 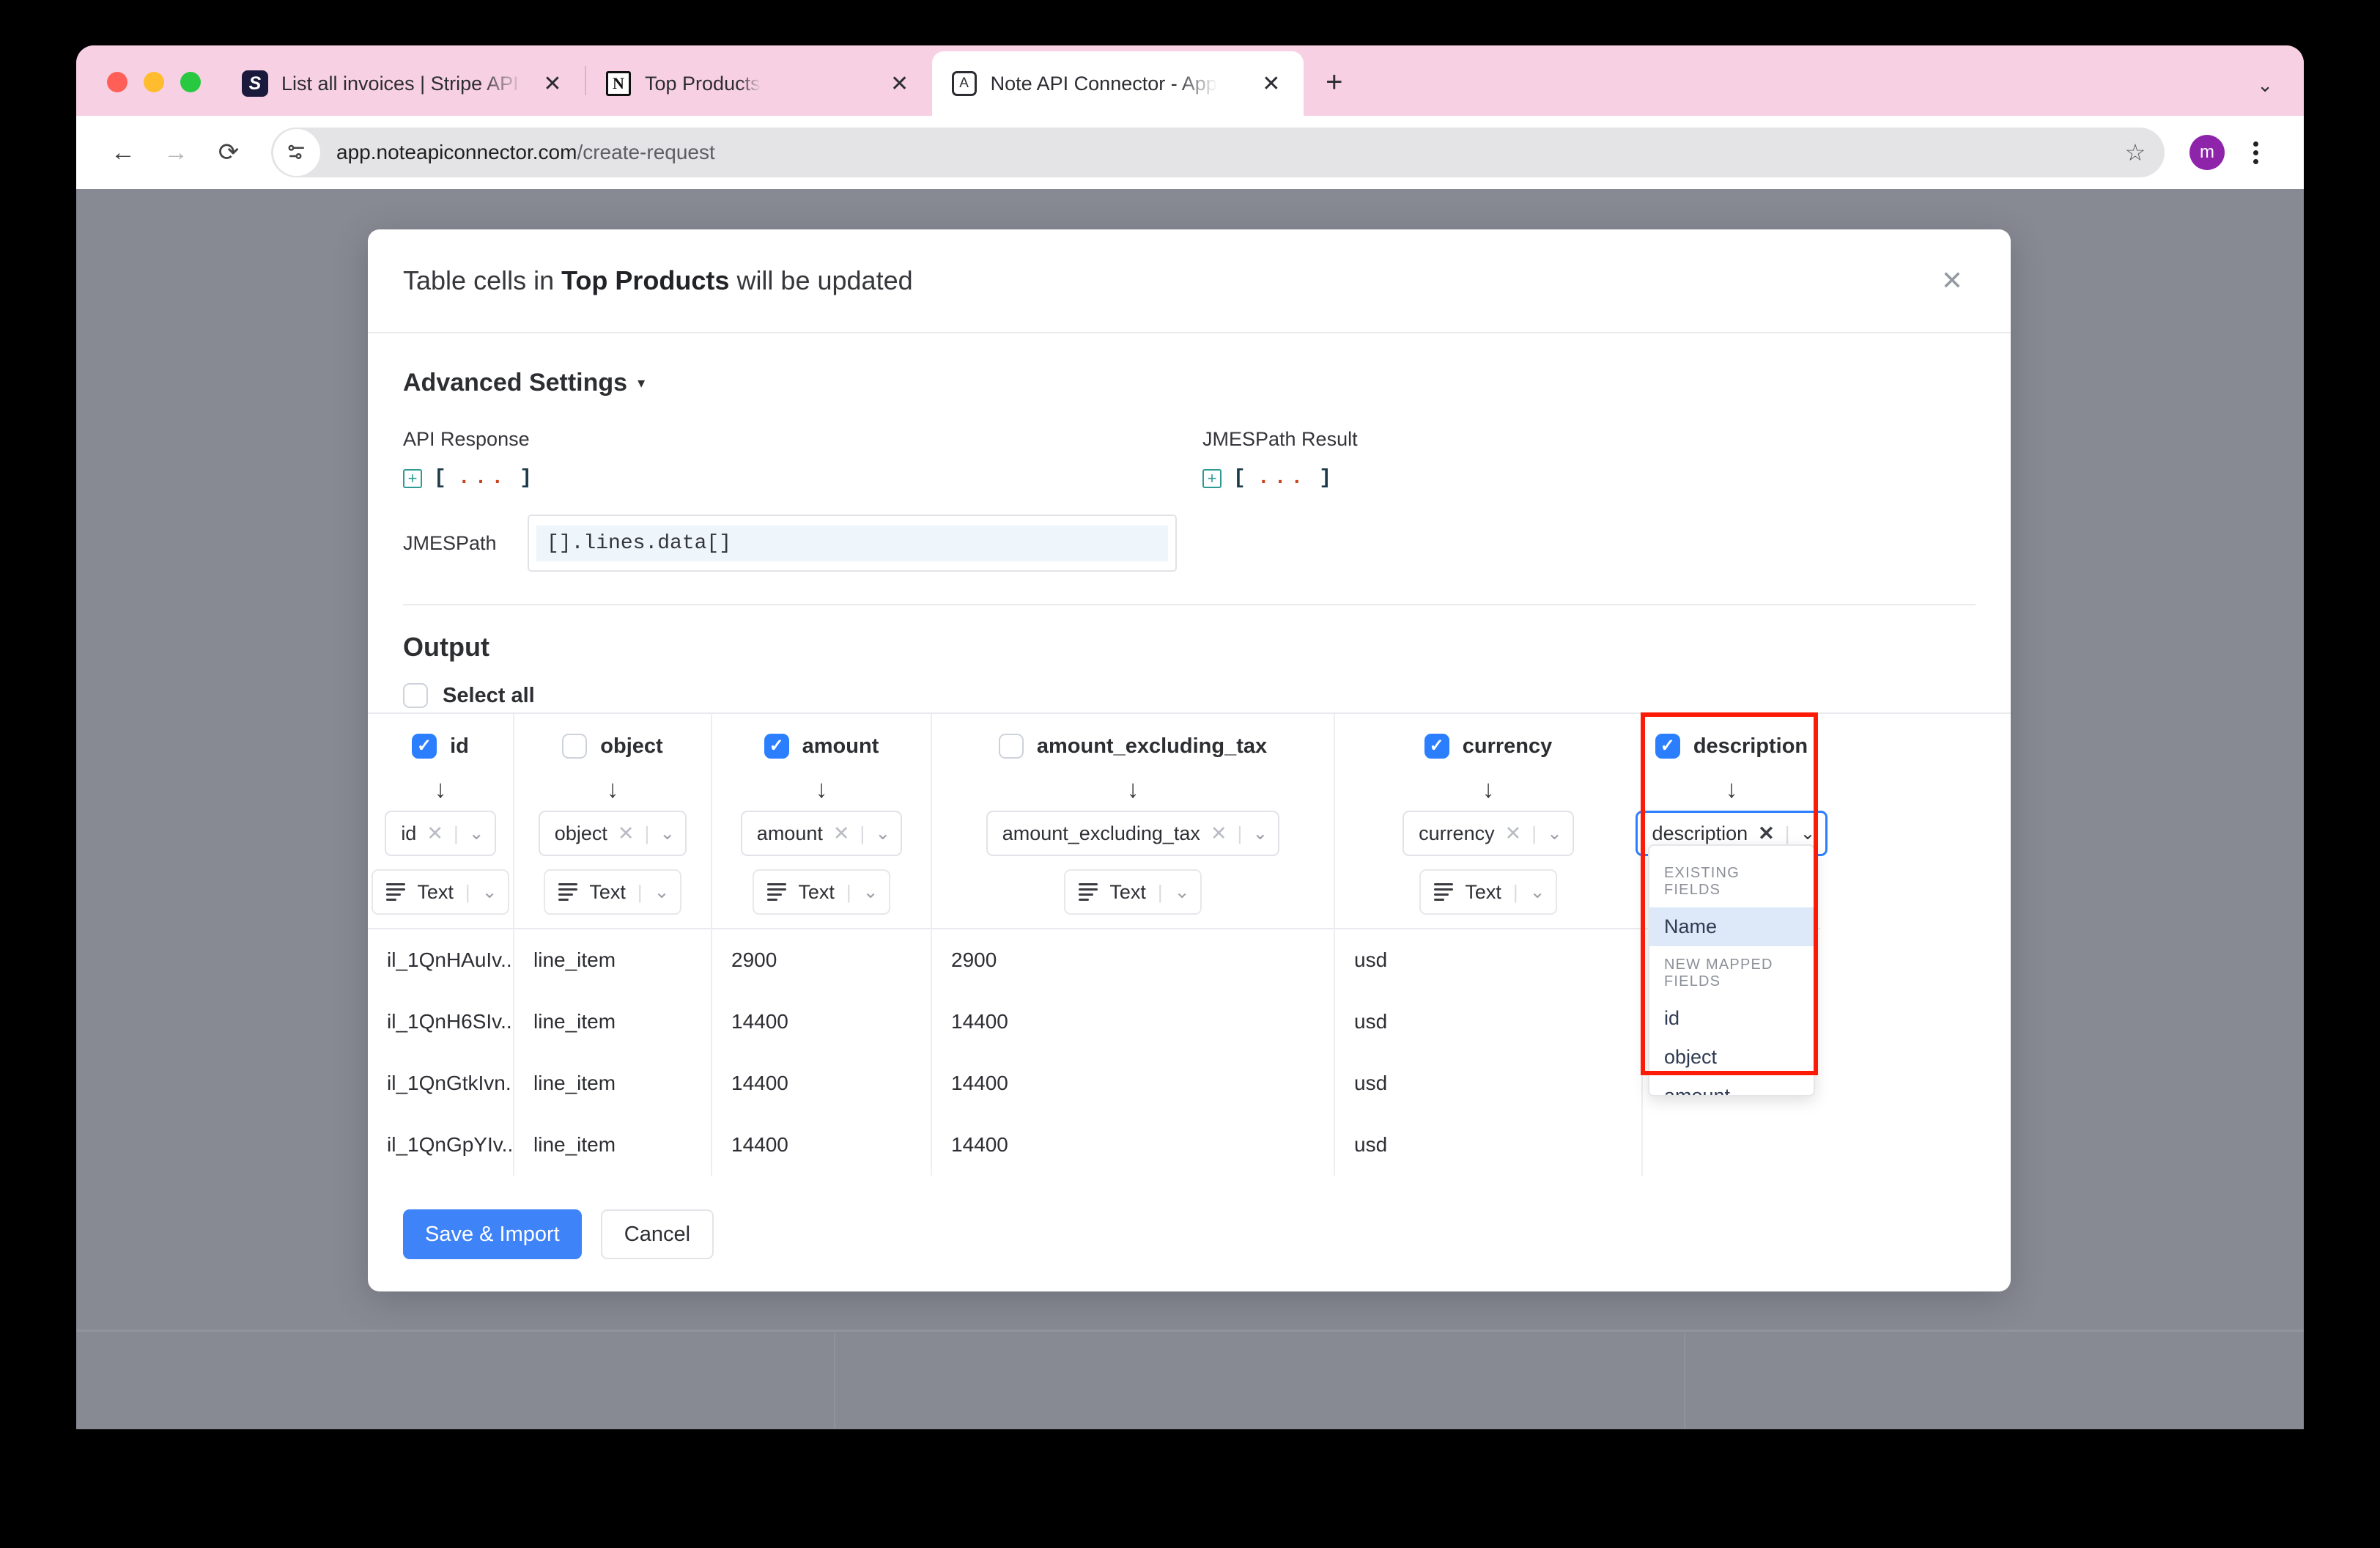 I want to click on arrow-down-icon: ↓, so click(x=1731, y=789).